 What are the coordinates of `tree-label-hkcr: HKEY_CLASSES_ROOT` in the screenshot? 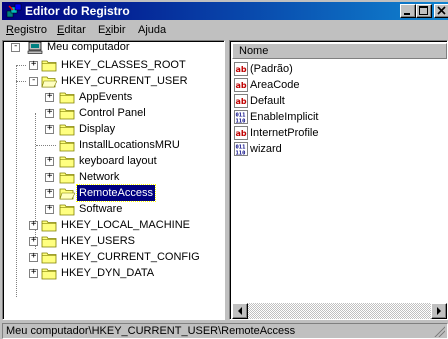 It's located at (123, 65).